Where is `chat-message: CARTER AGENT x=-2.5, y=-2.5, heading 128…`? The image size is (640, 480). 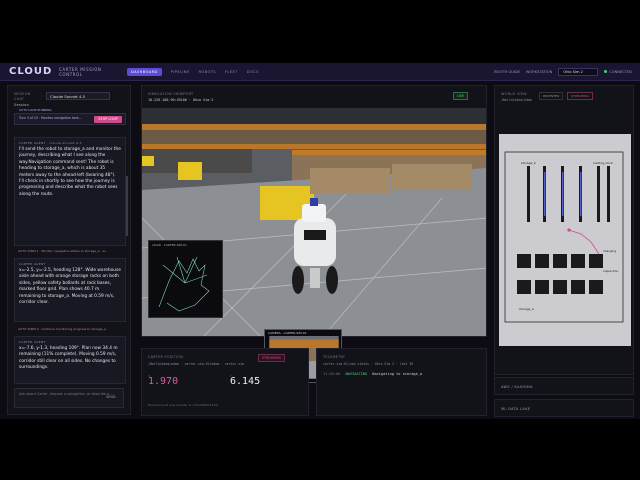
chat-message: CARTER AGENT x=-2.5, y=-2.5, heading 128… is located at coordinates (70, 290).